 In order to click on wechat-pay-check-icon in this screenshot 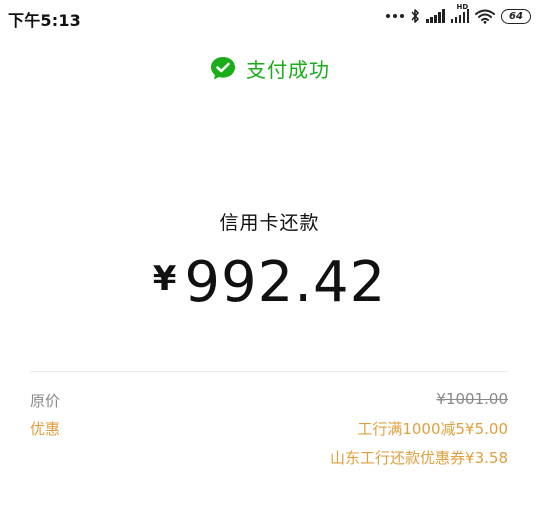, I will do `click(223, 67)`.